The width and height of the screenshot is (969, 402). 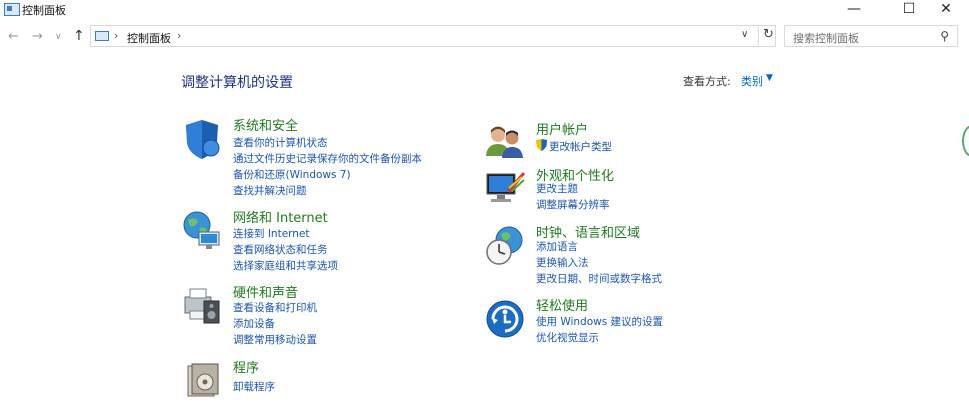 I want to click on search-placeholder: 搜索控制面板, so click(x=826, y=38).